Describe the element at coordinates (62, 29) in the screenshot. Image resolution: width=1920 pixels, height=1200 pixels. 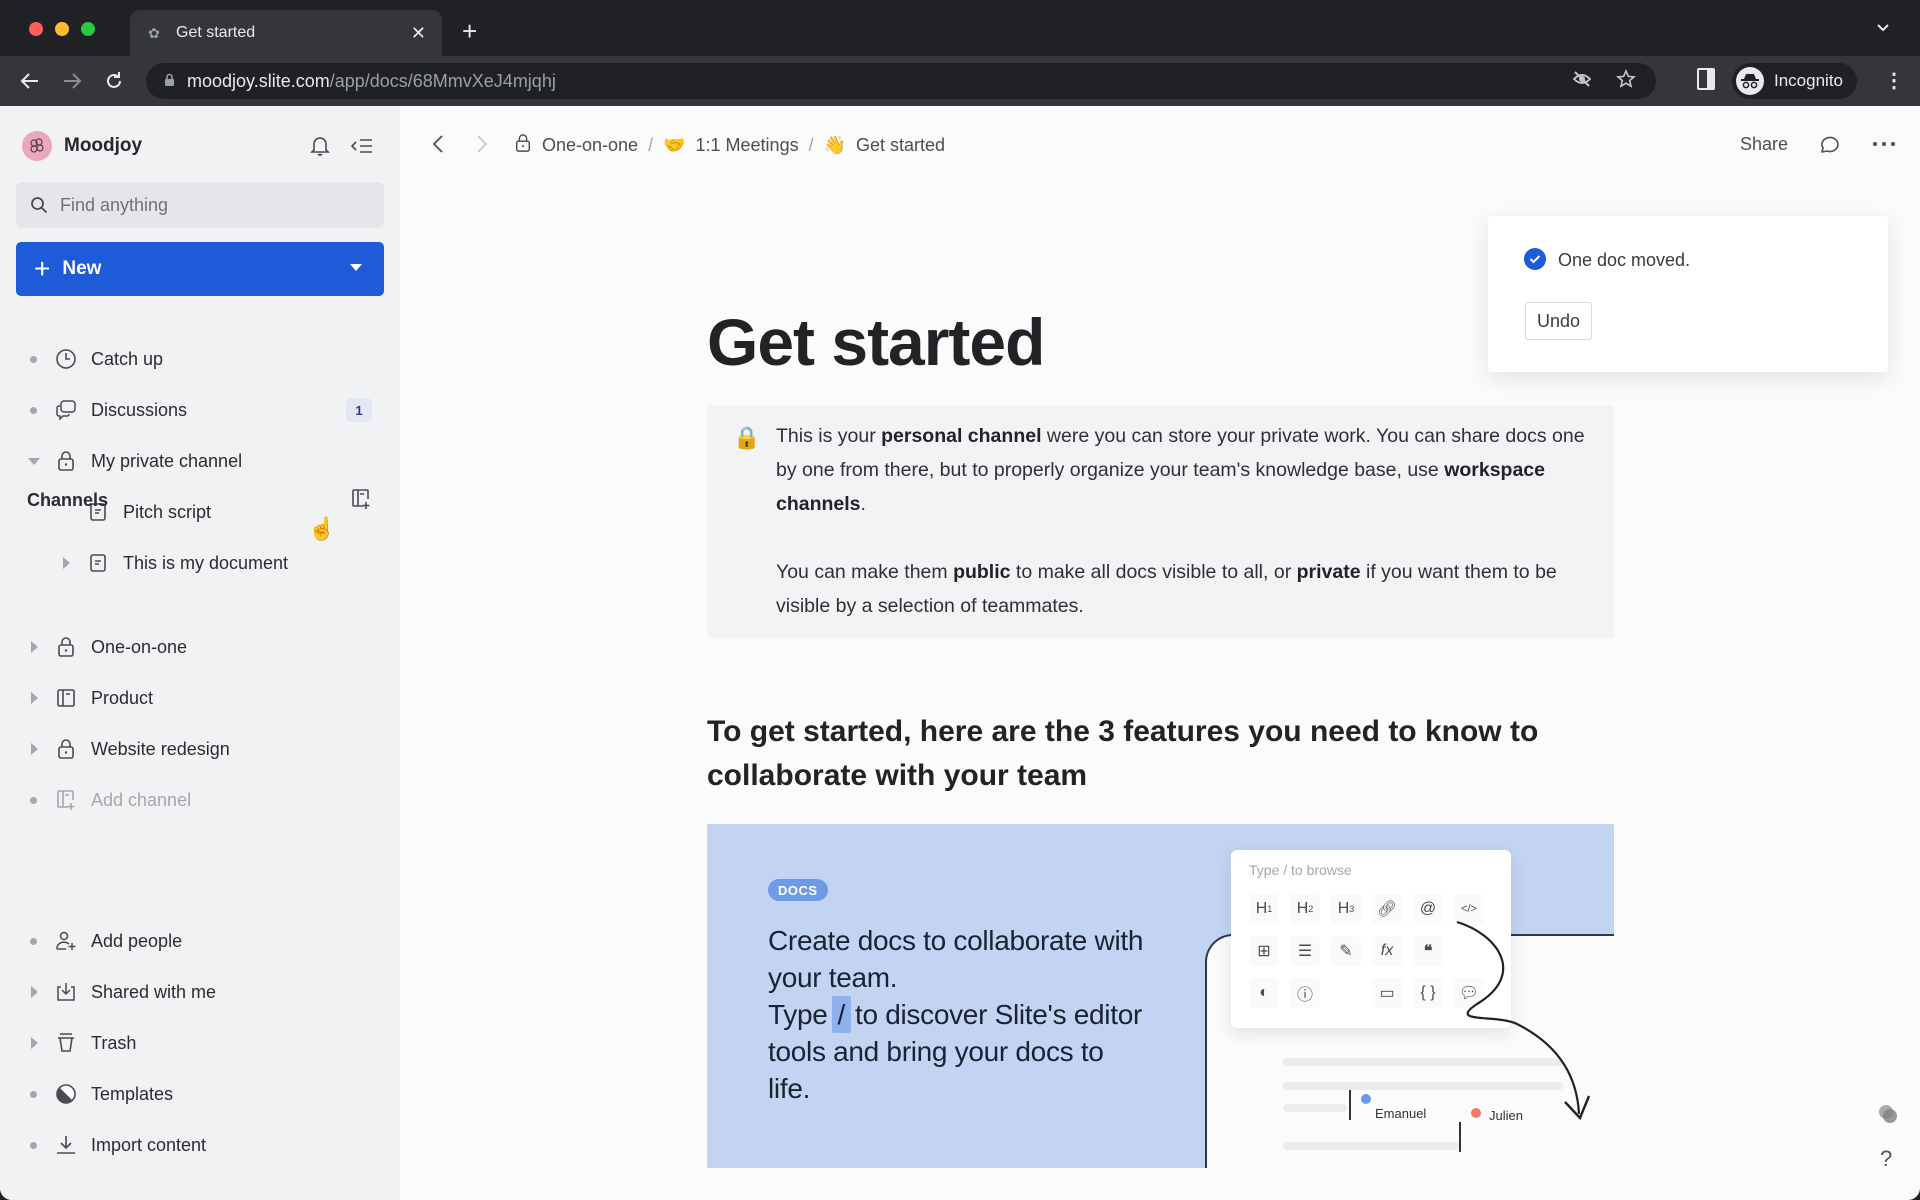
I see `window-minimize-button` at that location.